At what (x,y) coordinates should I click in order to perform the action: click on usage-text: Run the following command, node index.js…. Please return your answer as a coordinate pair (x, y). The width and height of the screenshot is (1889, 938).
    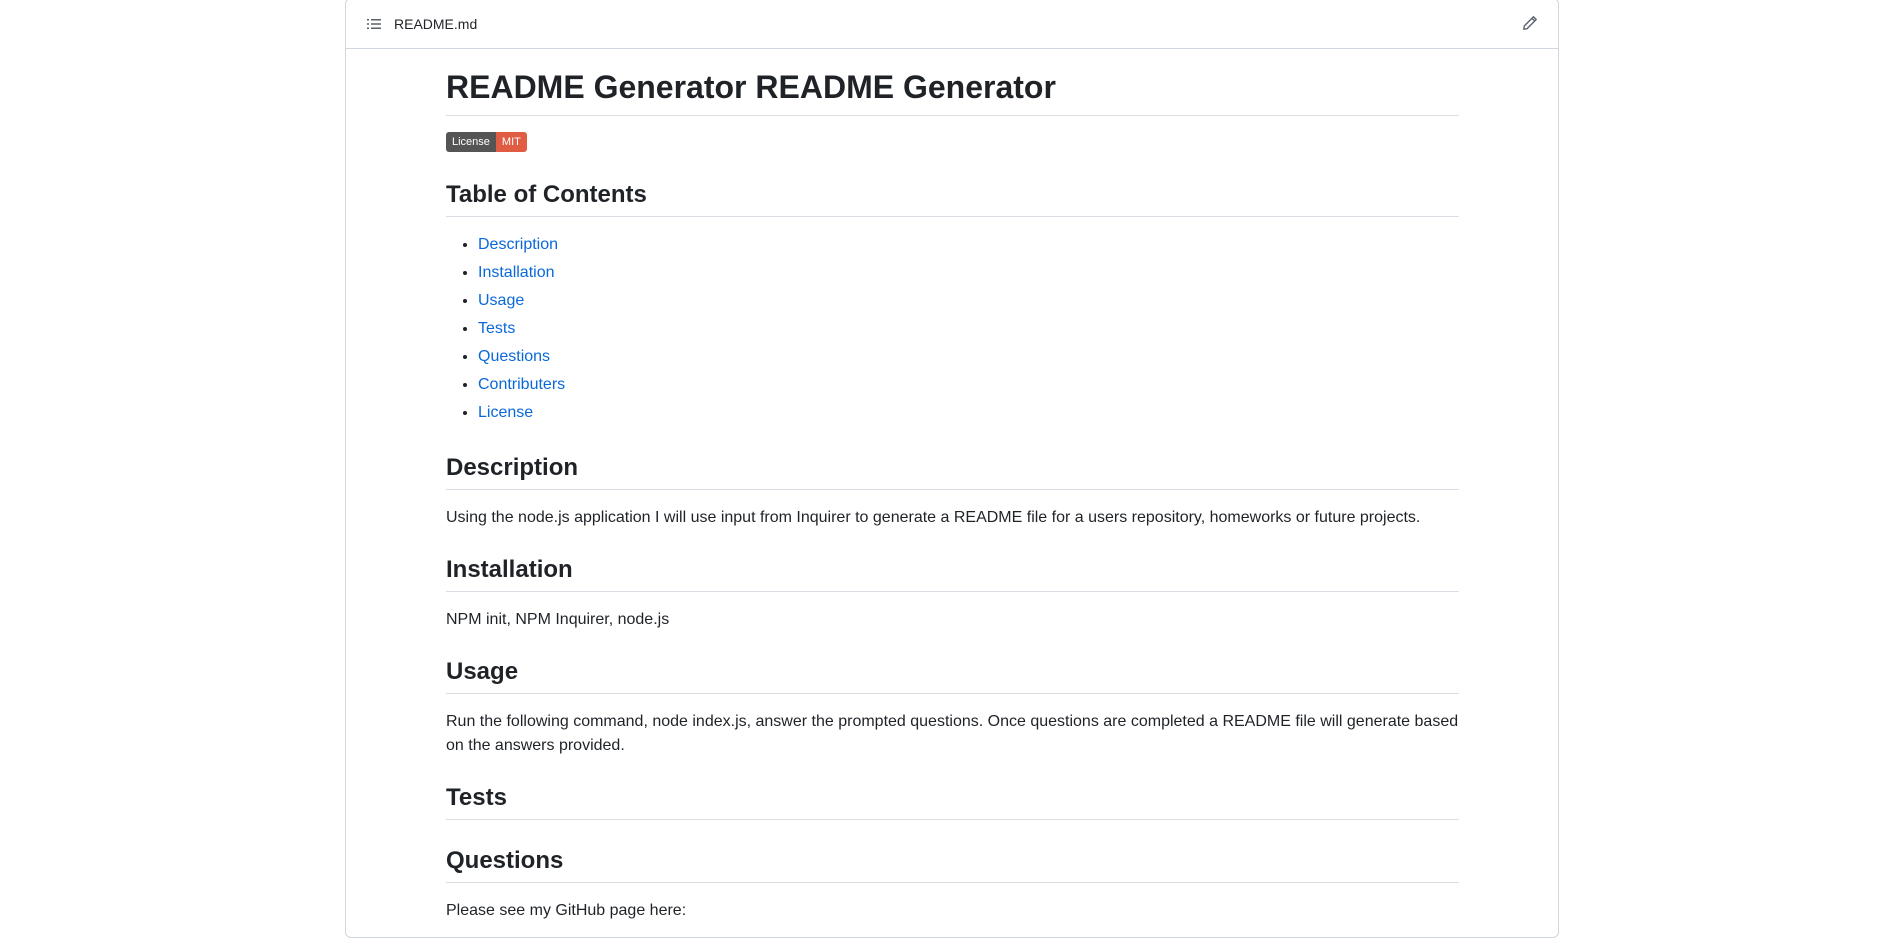
    Looking at the image, I should click on (952, 733).